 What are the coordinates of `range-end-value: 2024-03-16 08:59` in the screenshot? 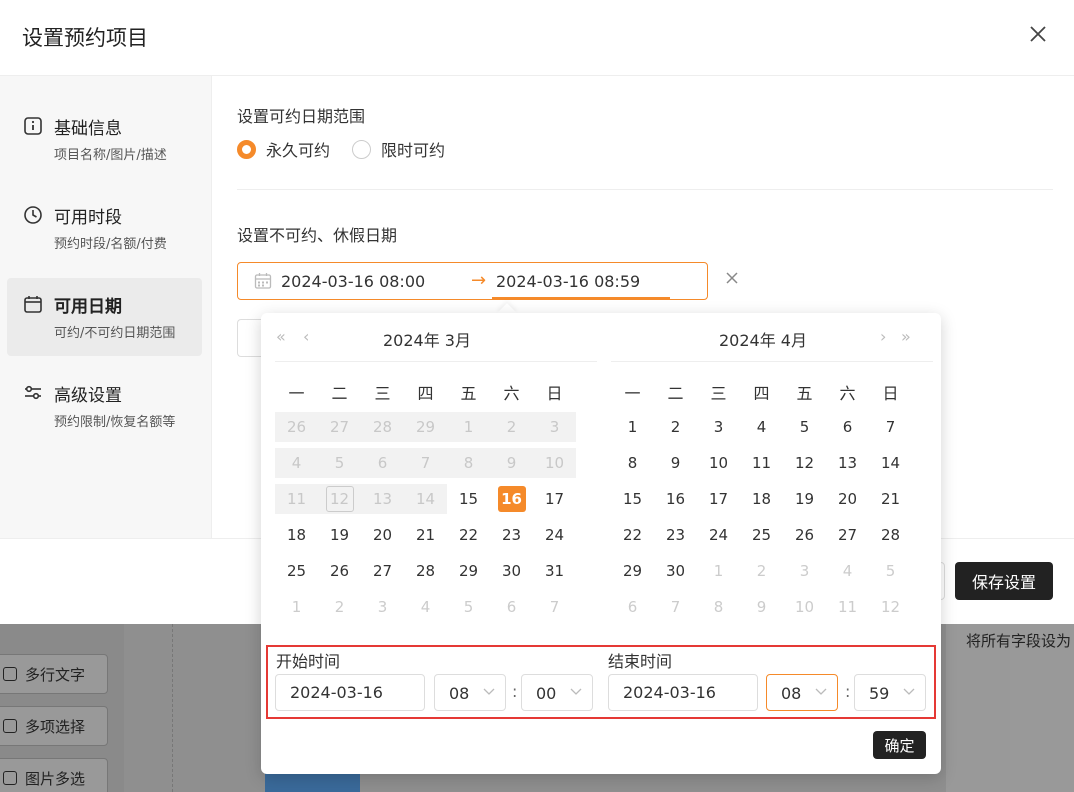 It's located at (568, 281).